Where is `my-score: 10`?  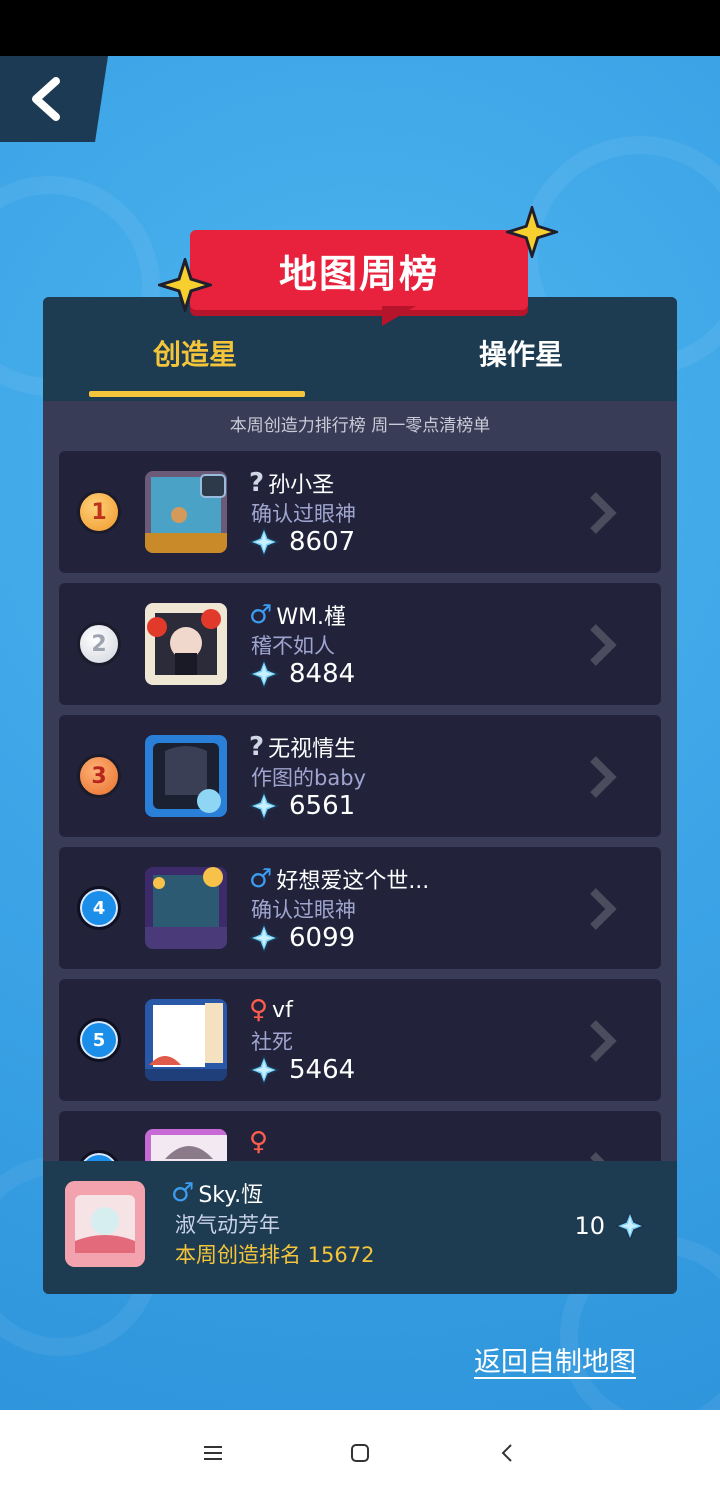
my-score: 10 is located at coordinates (609, 1226).